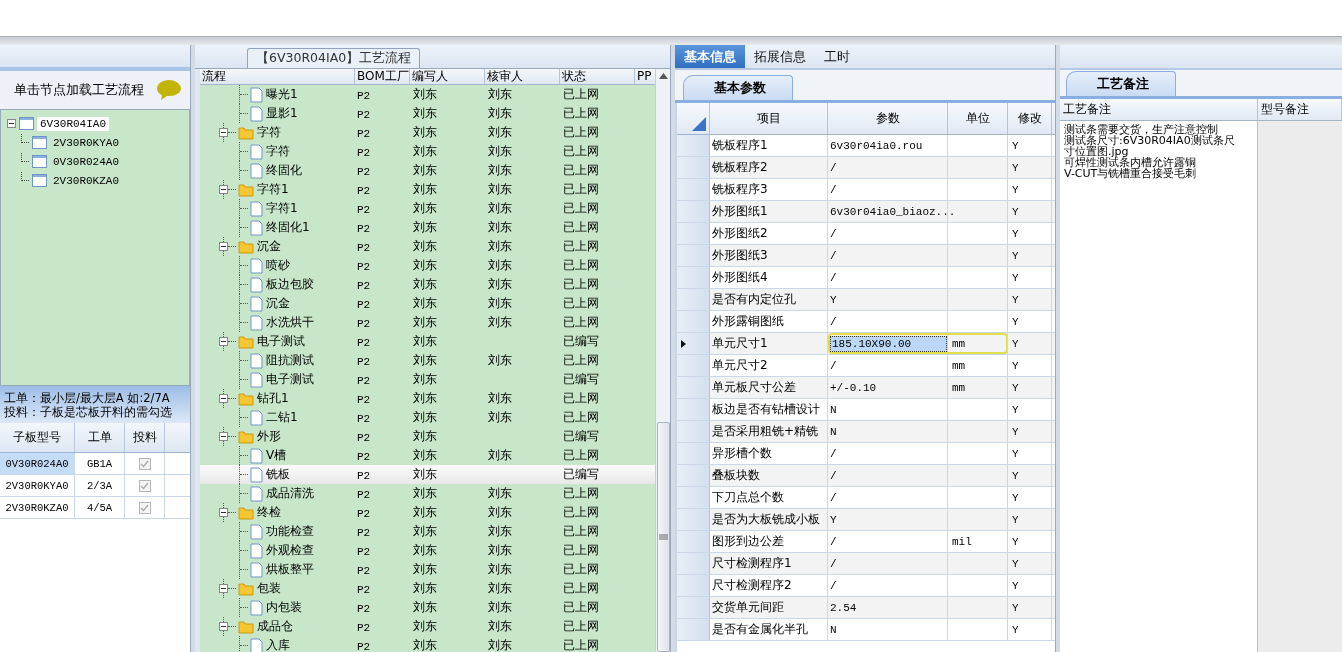  Describe the element at coordinates (1159, 109) in the screenshot. I see `column-header: 工艺备注` at that location.